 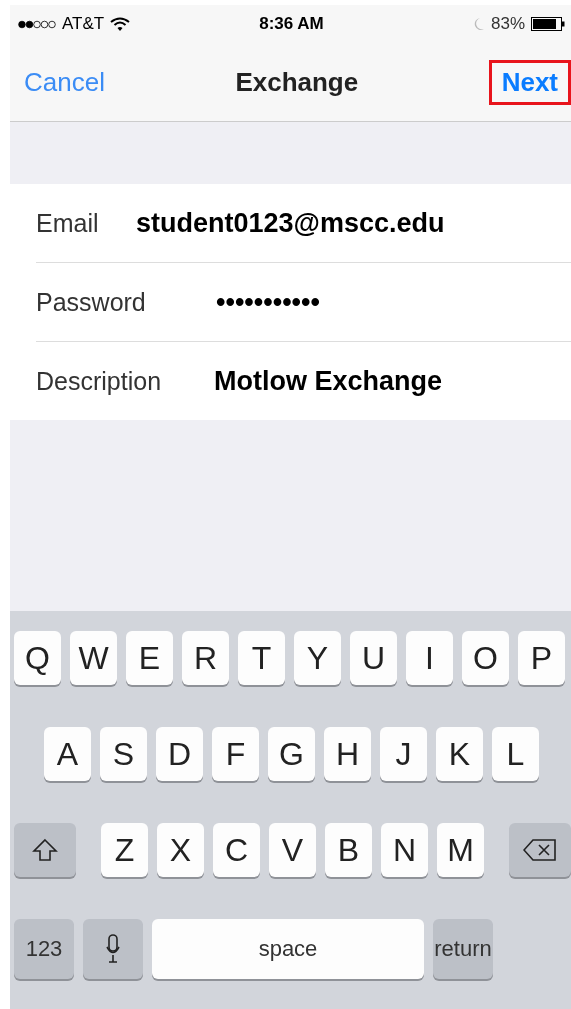 What do you see at coordinates (93, 658) in the screenshot?
I see `letter-key: W` at bounding box center [93, 658].